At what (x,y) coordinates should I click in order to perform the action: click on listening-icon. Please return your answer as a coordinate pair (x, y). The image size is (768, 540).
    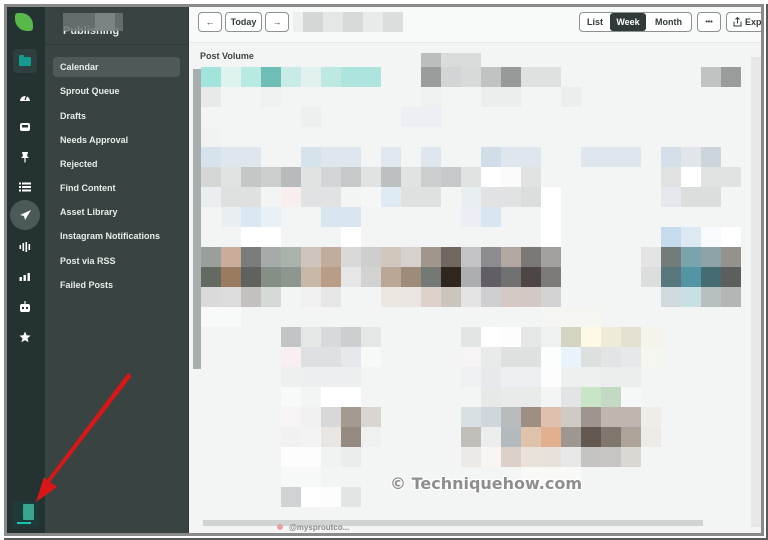
    Looking at the image, I should click on (25, 247).